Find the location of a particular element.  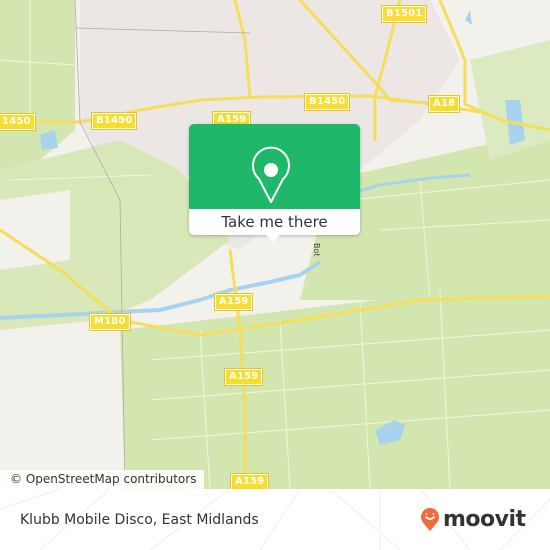

street-label: Bot is located at coordinates (316, 250).